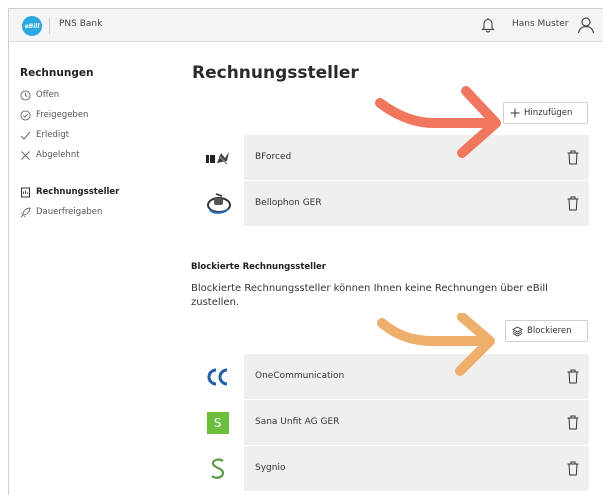 The image size is (603, 495). What do you see at coordinates (258, 267) in the screenshot?
I see `blocked-section-title: Blockierte Rechnungssteller` at bounding box center [258, 267].